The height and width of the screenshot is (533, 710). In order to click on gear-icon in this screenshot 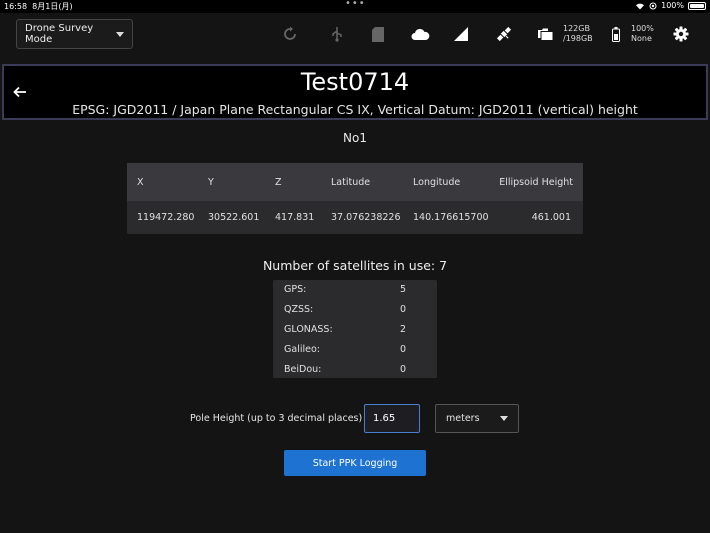, I will do `click(681, 34)`.